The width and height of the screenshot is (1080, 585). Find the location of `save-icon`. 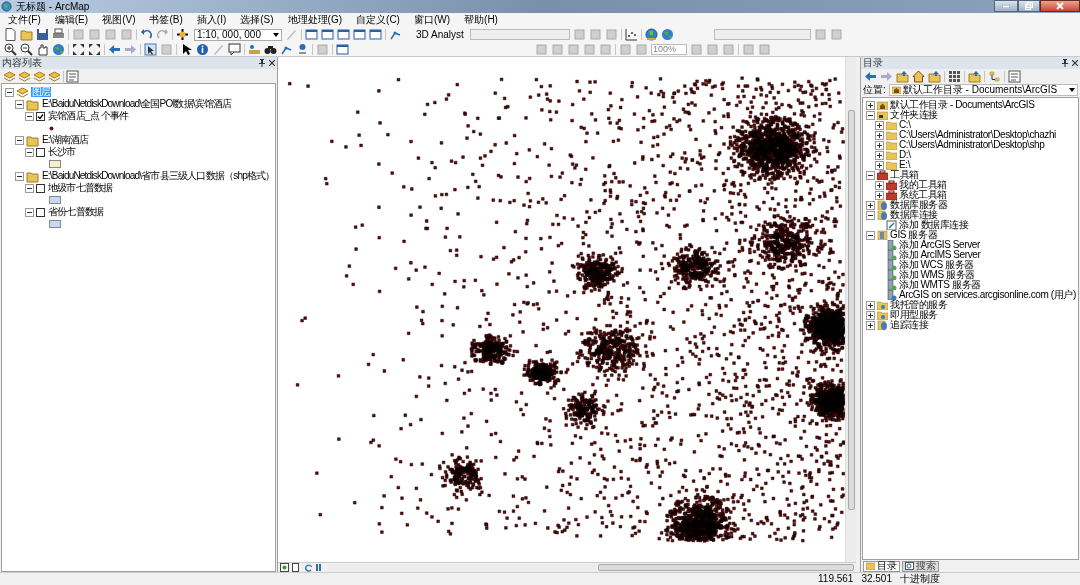

save-icon is located at coordinates (42, 34).